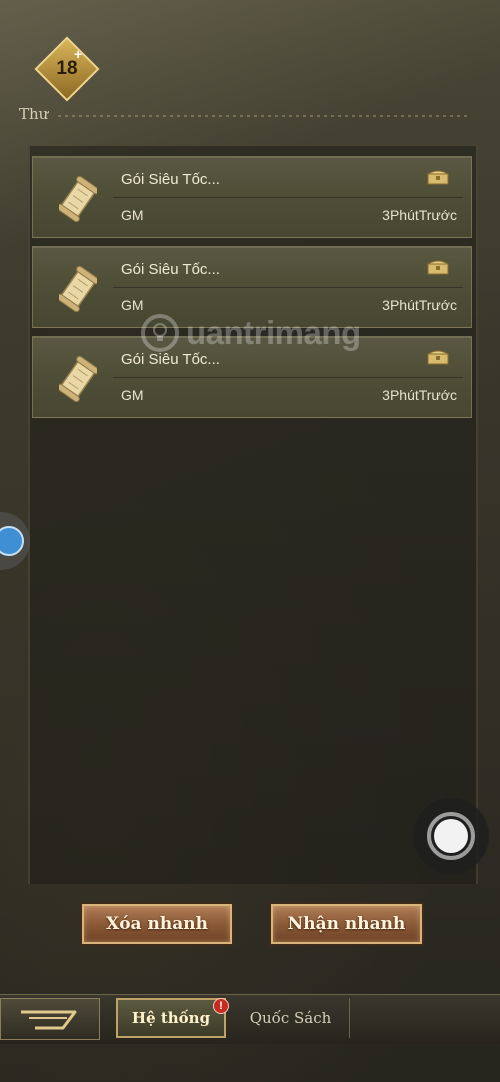  What do you see at coordinates (264, 116) in the screenshot?
I see `title-divider` at bounding box center [264, 116].